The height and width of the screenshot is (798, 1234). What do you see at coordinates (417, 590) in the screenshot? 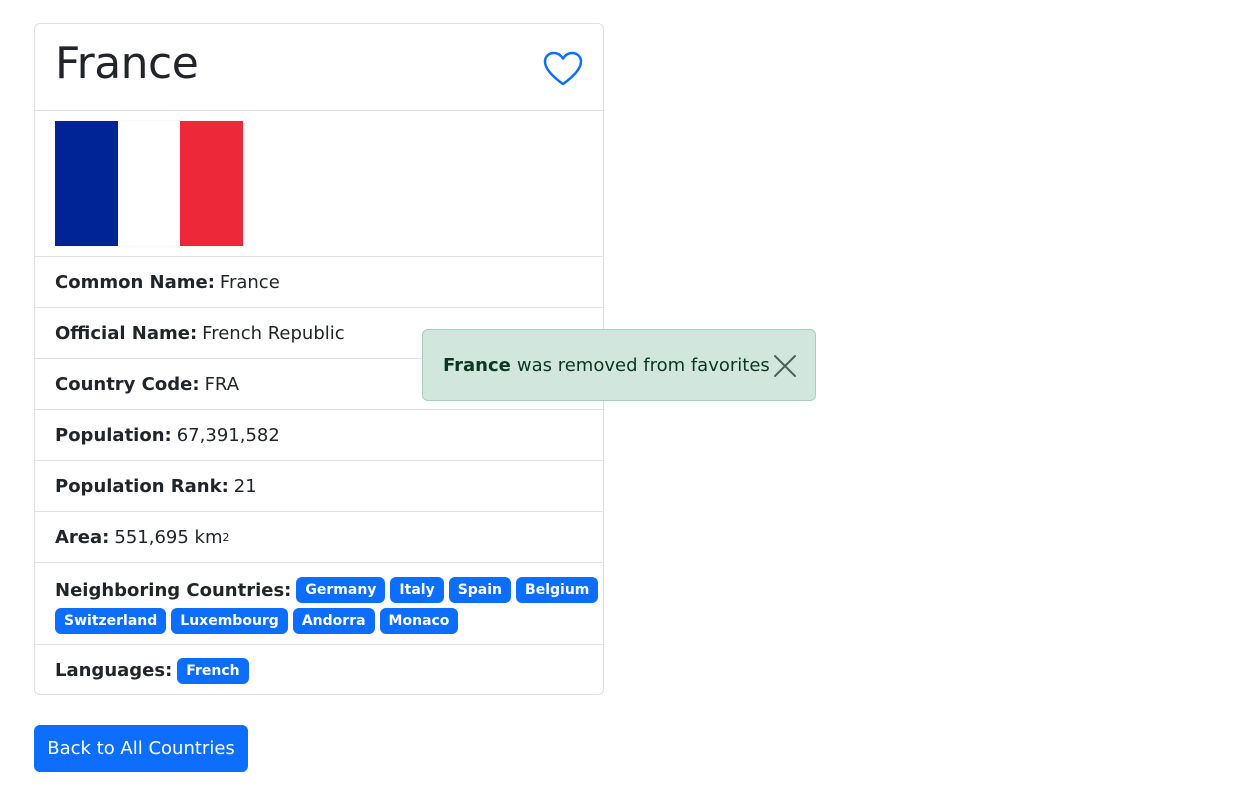
I see `neighbor-badge-italy: Italy` at bounding box center [417, 590].